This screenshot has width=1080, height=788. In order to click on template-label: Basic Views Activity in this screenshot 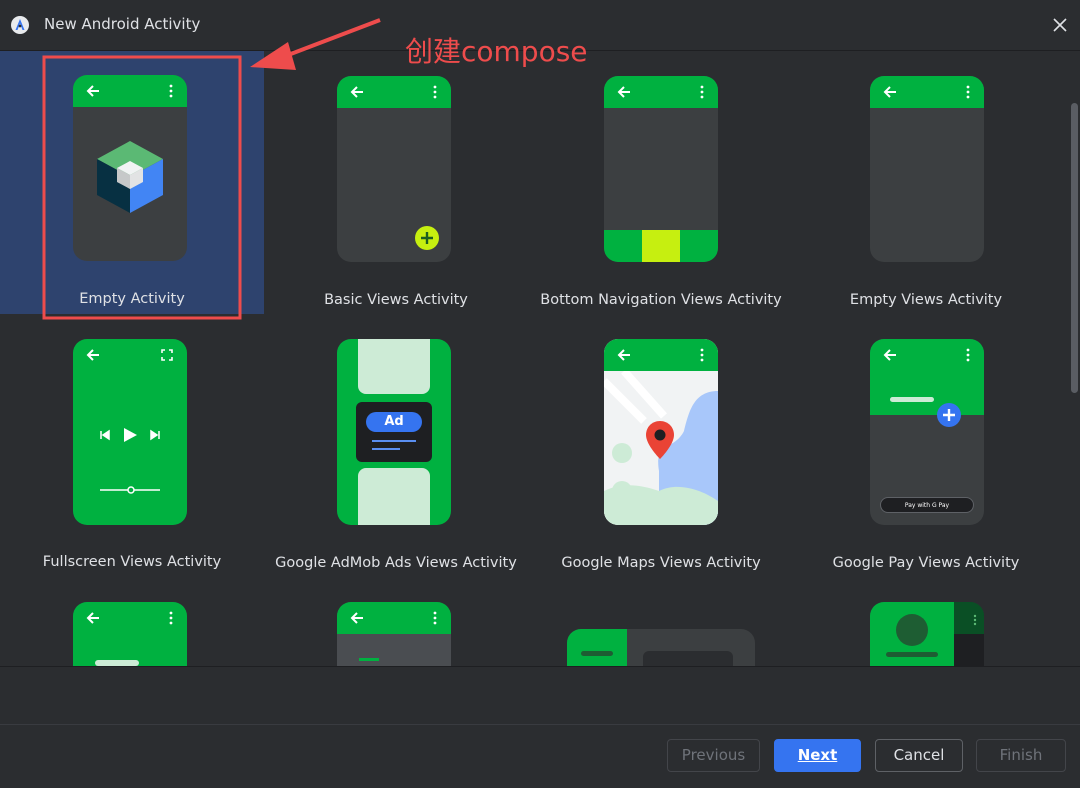, I will do `click(396, 300)`.